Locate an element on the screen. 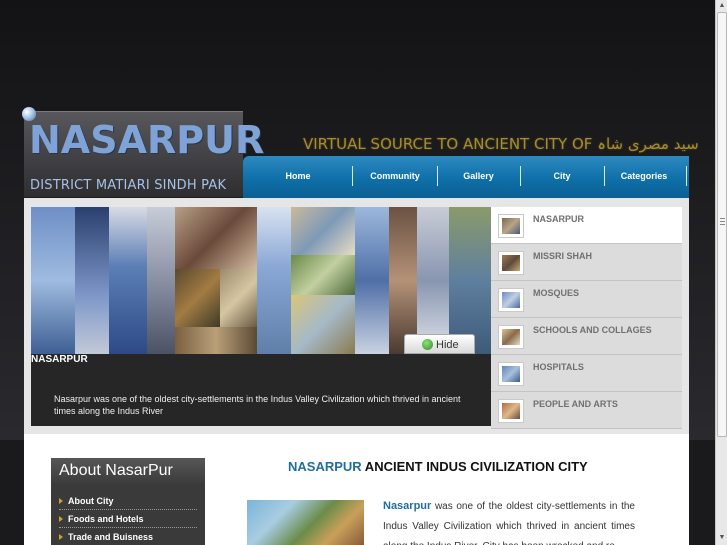 The width and height of the screenshot is (727, 545). thumb-item-people-arts: PEOPLE AND ARTS is located at coordinates (586, 410).